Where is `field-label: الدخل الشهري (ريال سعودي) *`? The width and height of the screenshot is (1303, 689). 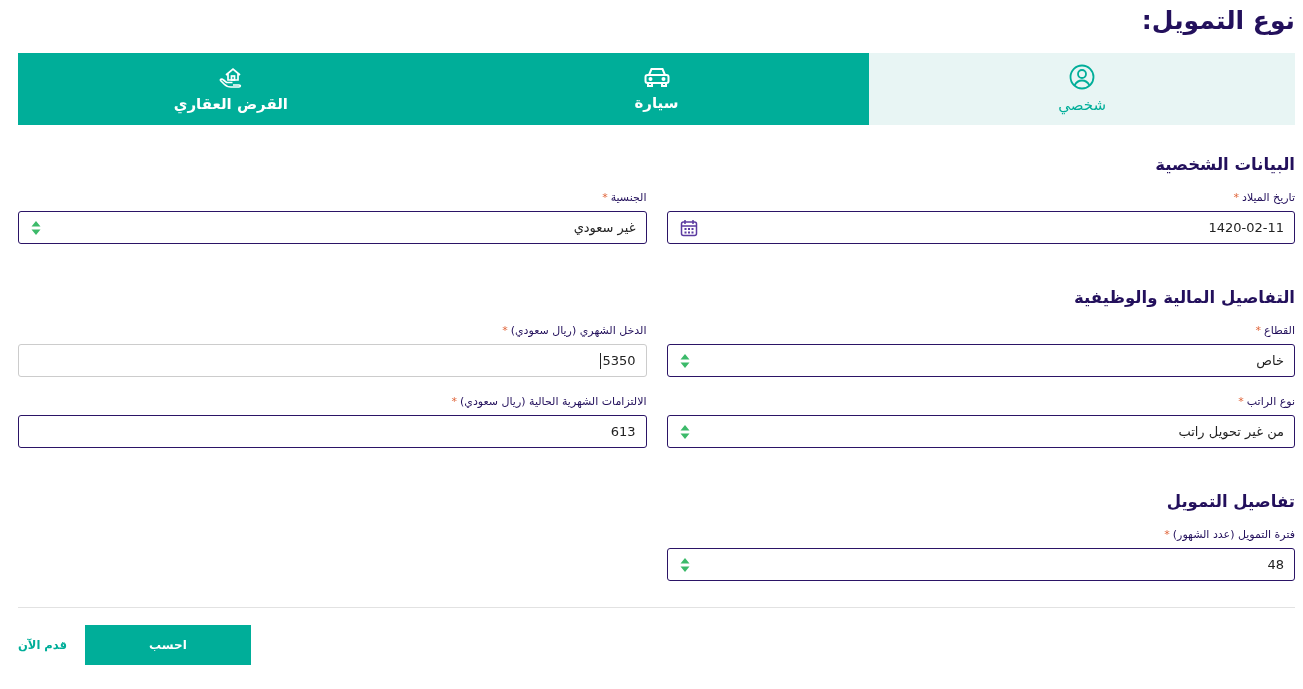 field-label: الدخل الشهري (ريال سعودي) * is located at coordinates (574, 331).